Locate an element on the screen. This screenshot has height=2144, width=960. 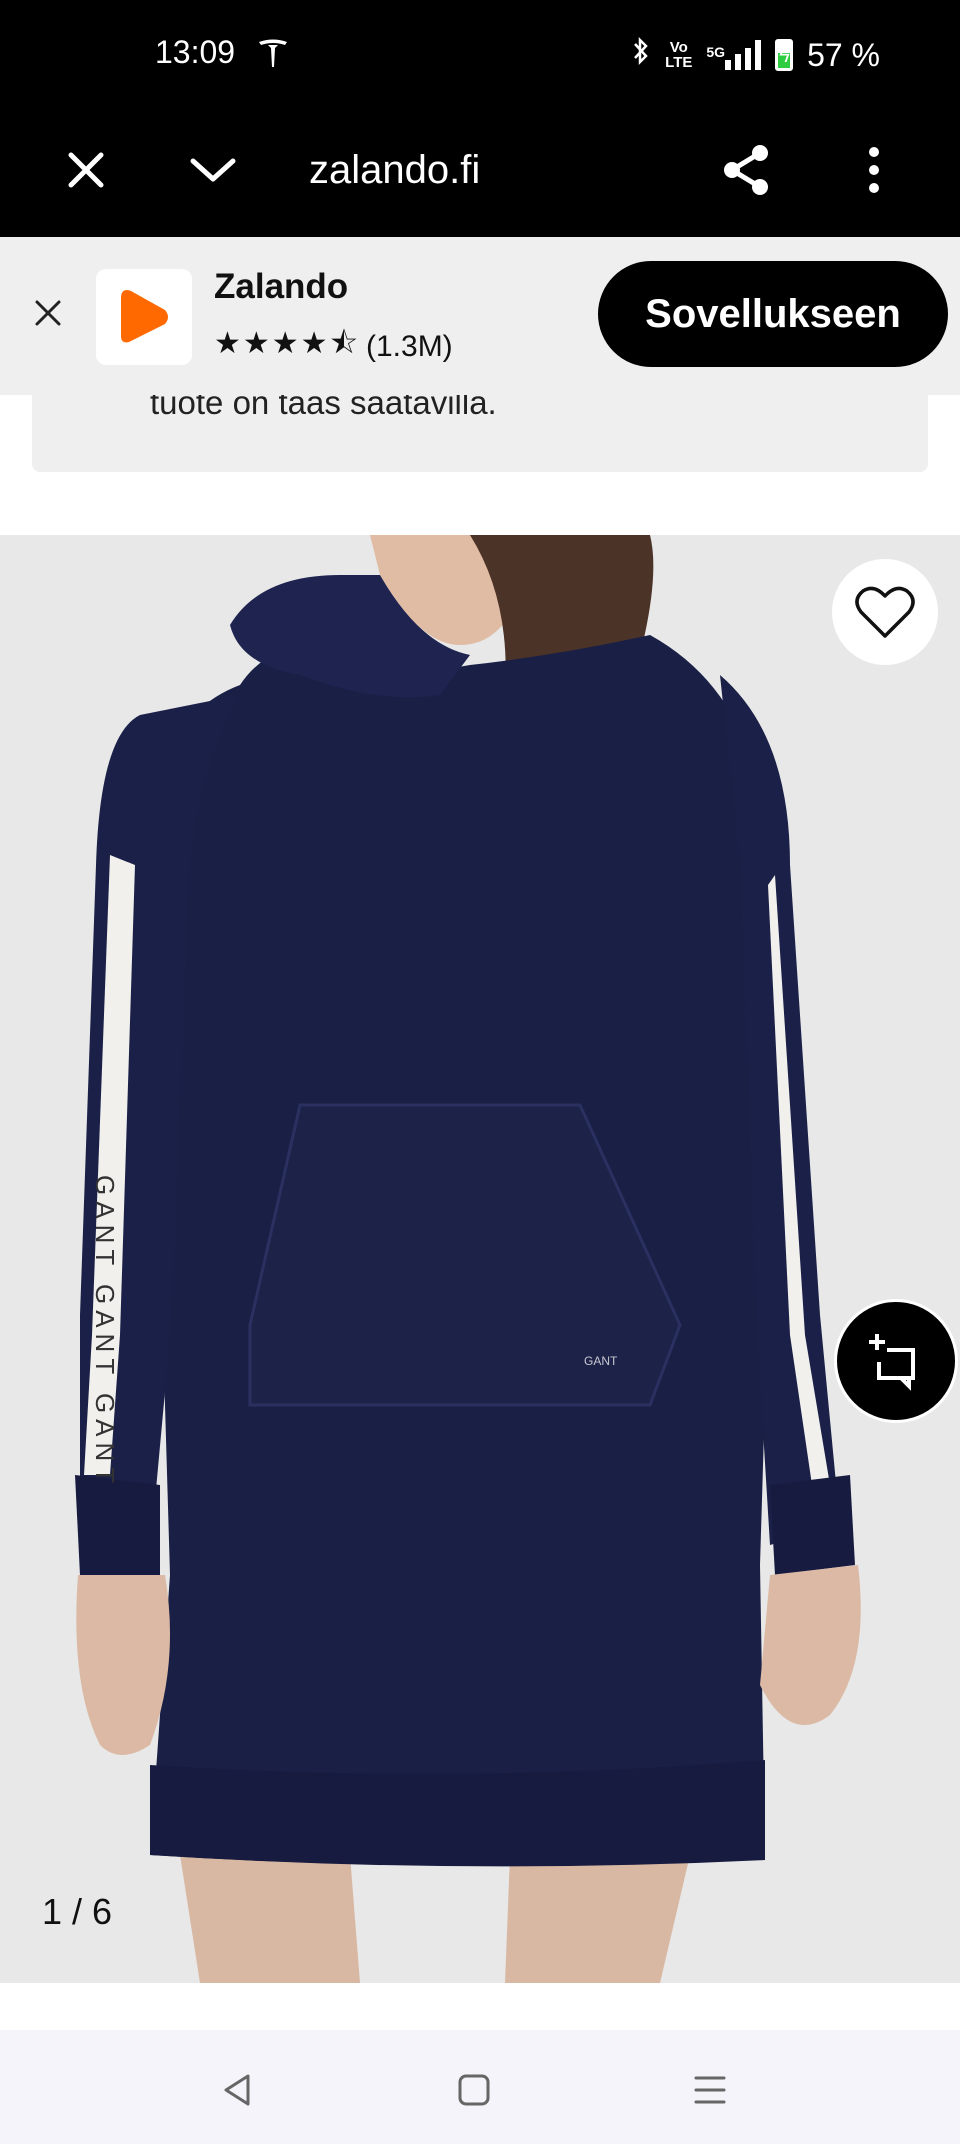
find-similar-button is located at coordinates (896, 1361).